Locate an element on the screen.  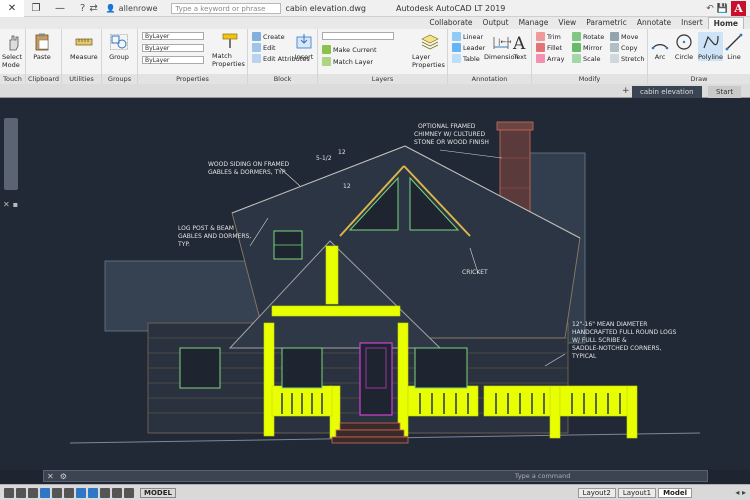
lineweight-icon is located at coordinates (69, 492).